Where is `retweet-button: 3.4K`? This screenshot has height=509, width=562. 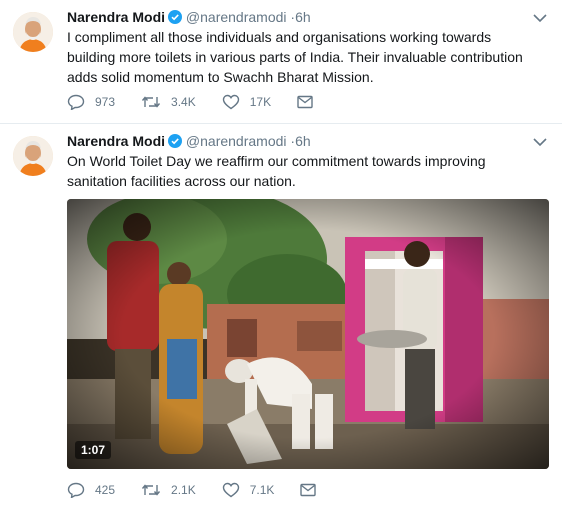
retweet-button: 3.4K is located at coordinates (168, 102).